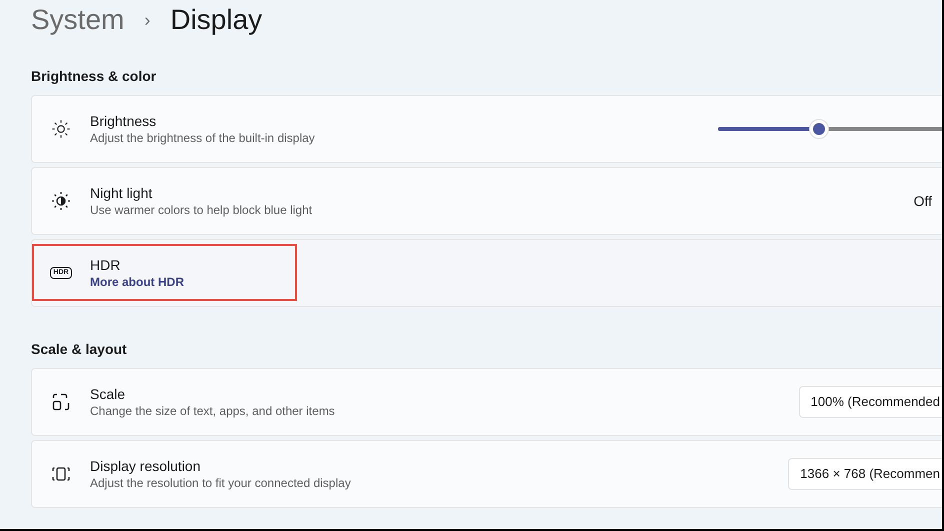 The width and height of the screenshot is (944, 531). What do you see at coordinates (122, 193) in the screenshot?
I see `setting-title: Night light` at bounding box center [122, 193].